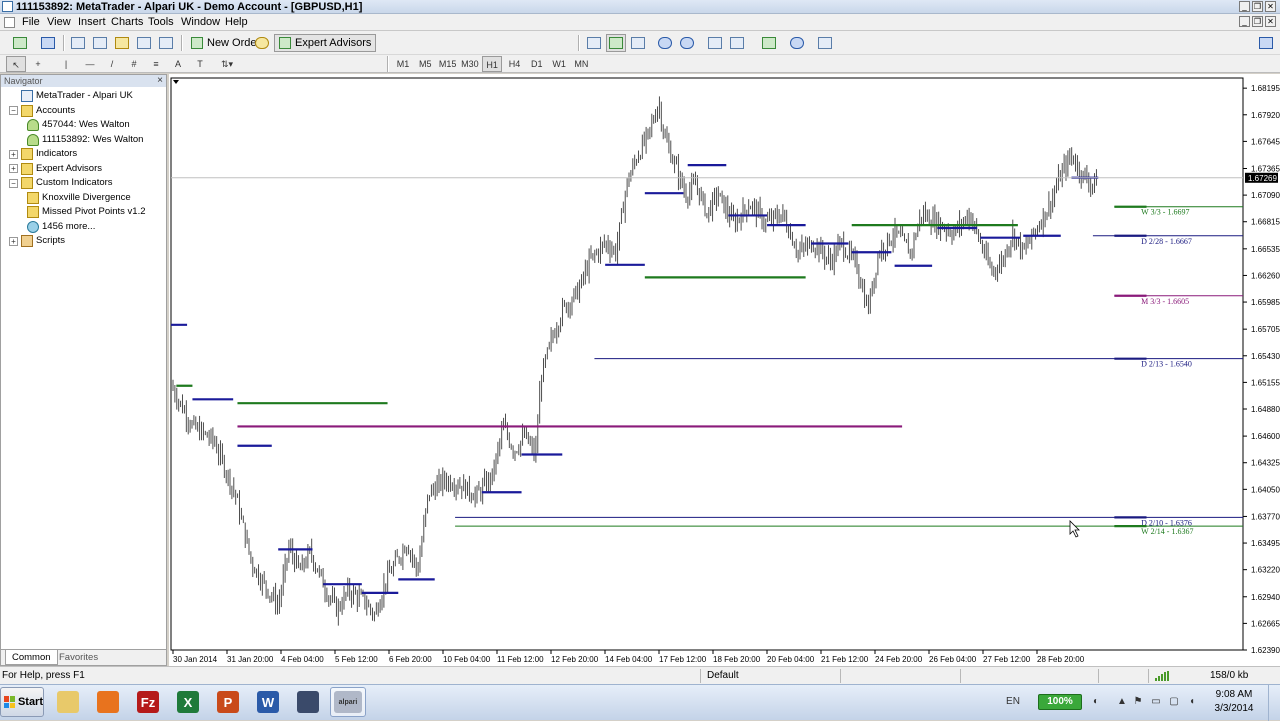 This screenshot has height=721, width=1280. I want to click on alpari-app: alpari, so click(348, 702).